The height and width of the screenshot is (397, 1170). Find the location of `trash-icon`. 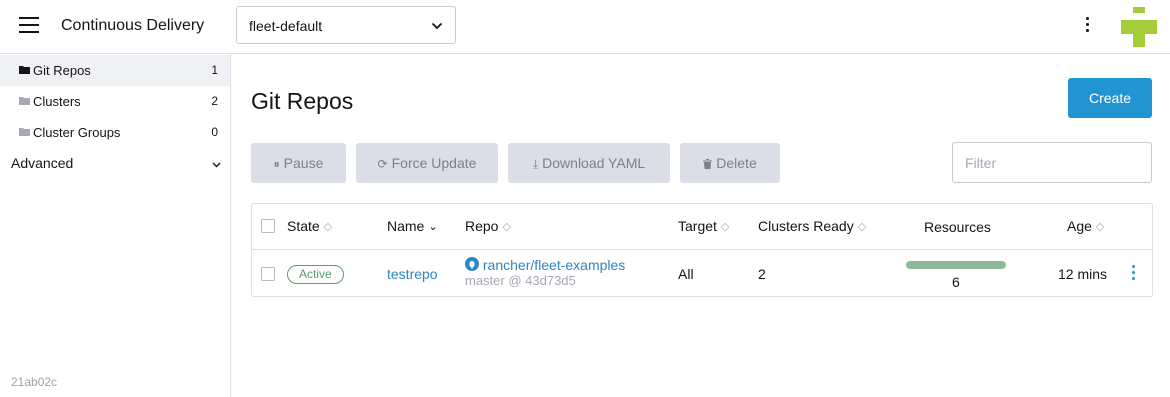

trash-icon is located at coordinates (708, 164).